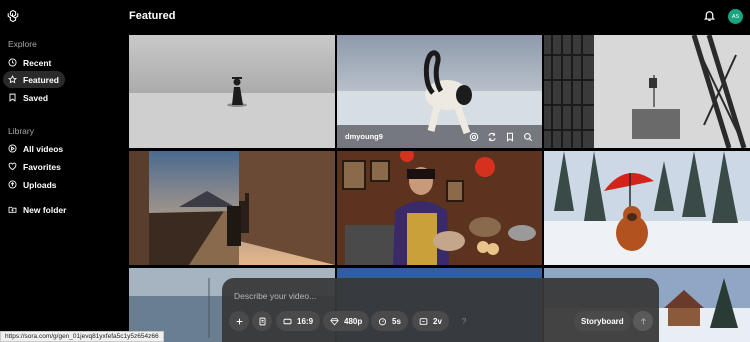  Describe the element at coordinates (22, 44) in the screenshot. I see `explore-section-label: Explore` at that location.